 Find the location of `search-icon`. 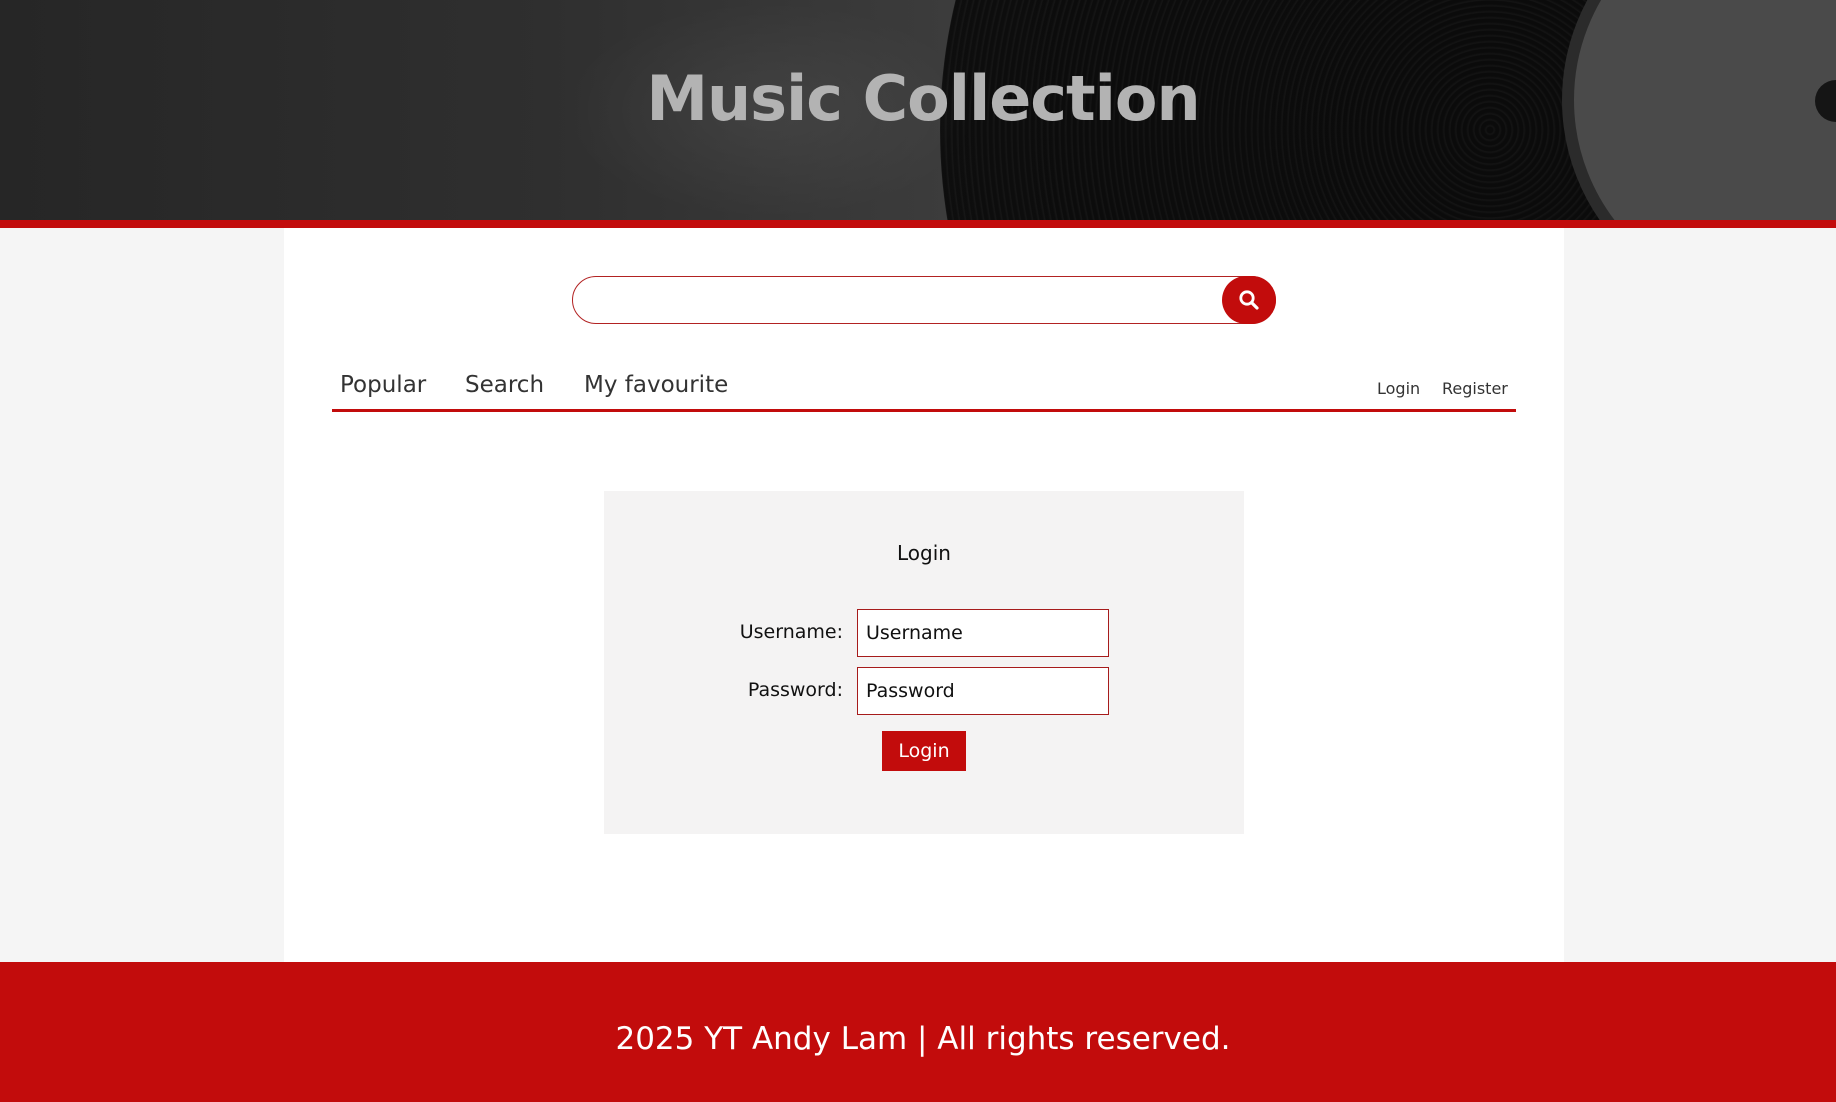

search-icon is located at coordinates (1249, 300).